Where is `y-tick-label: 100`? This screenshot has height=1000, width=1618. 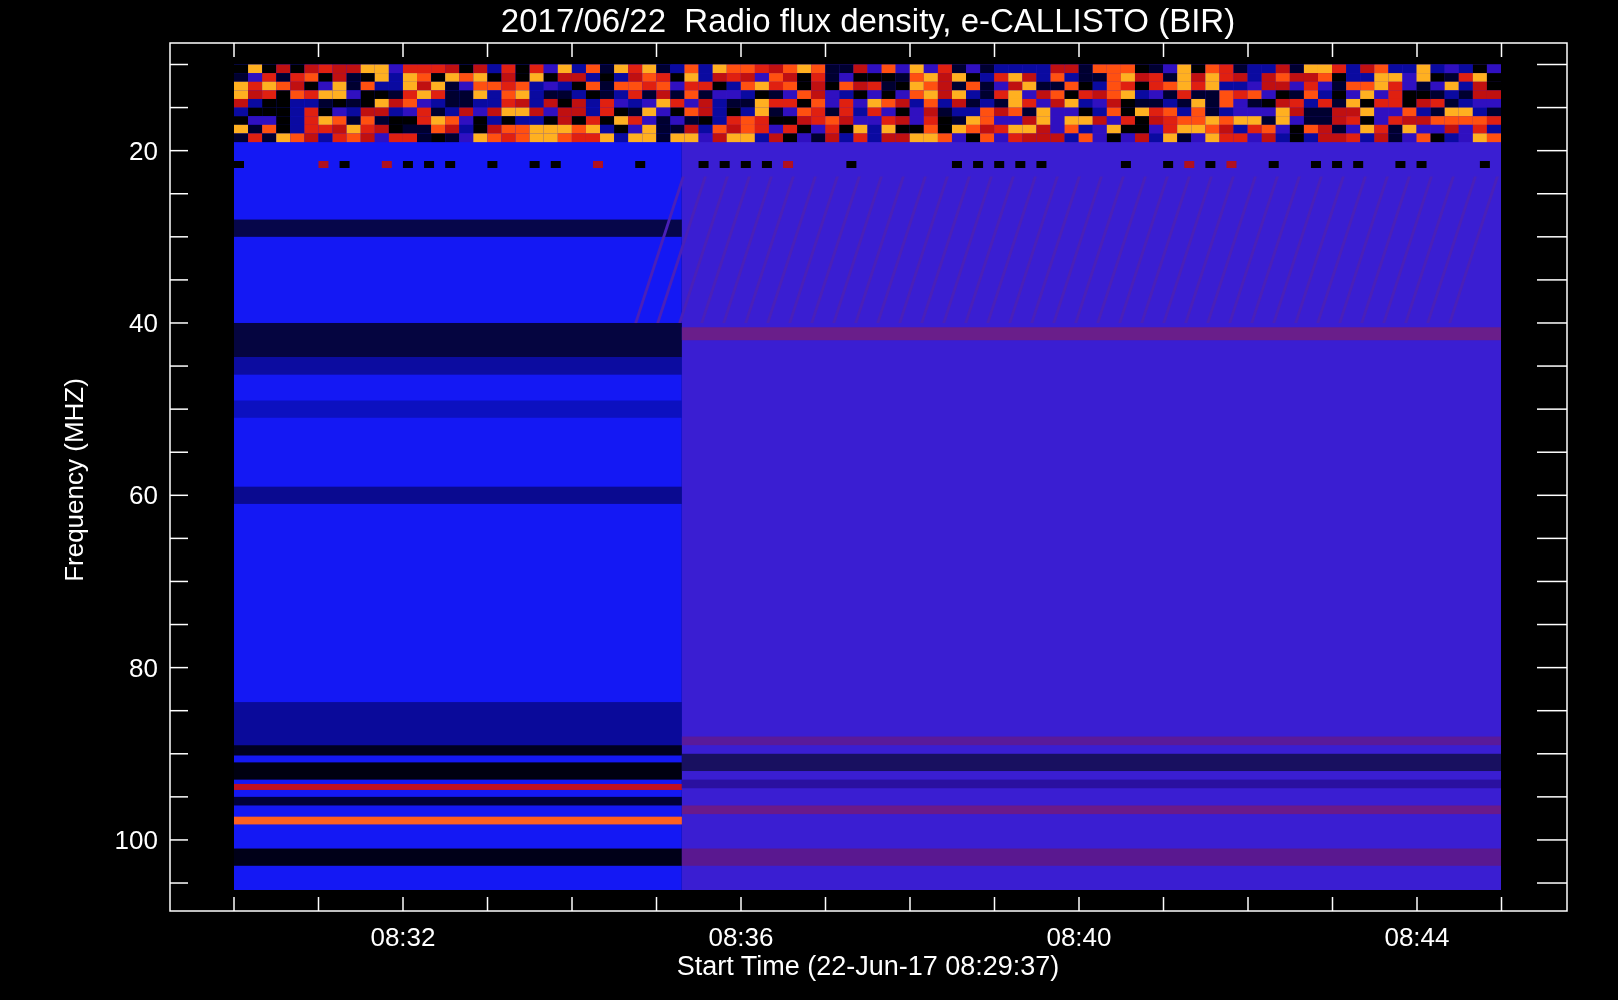 y-tick-label: 100 is located at coordinates (136, 839).